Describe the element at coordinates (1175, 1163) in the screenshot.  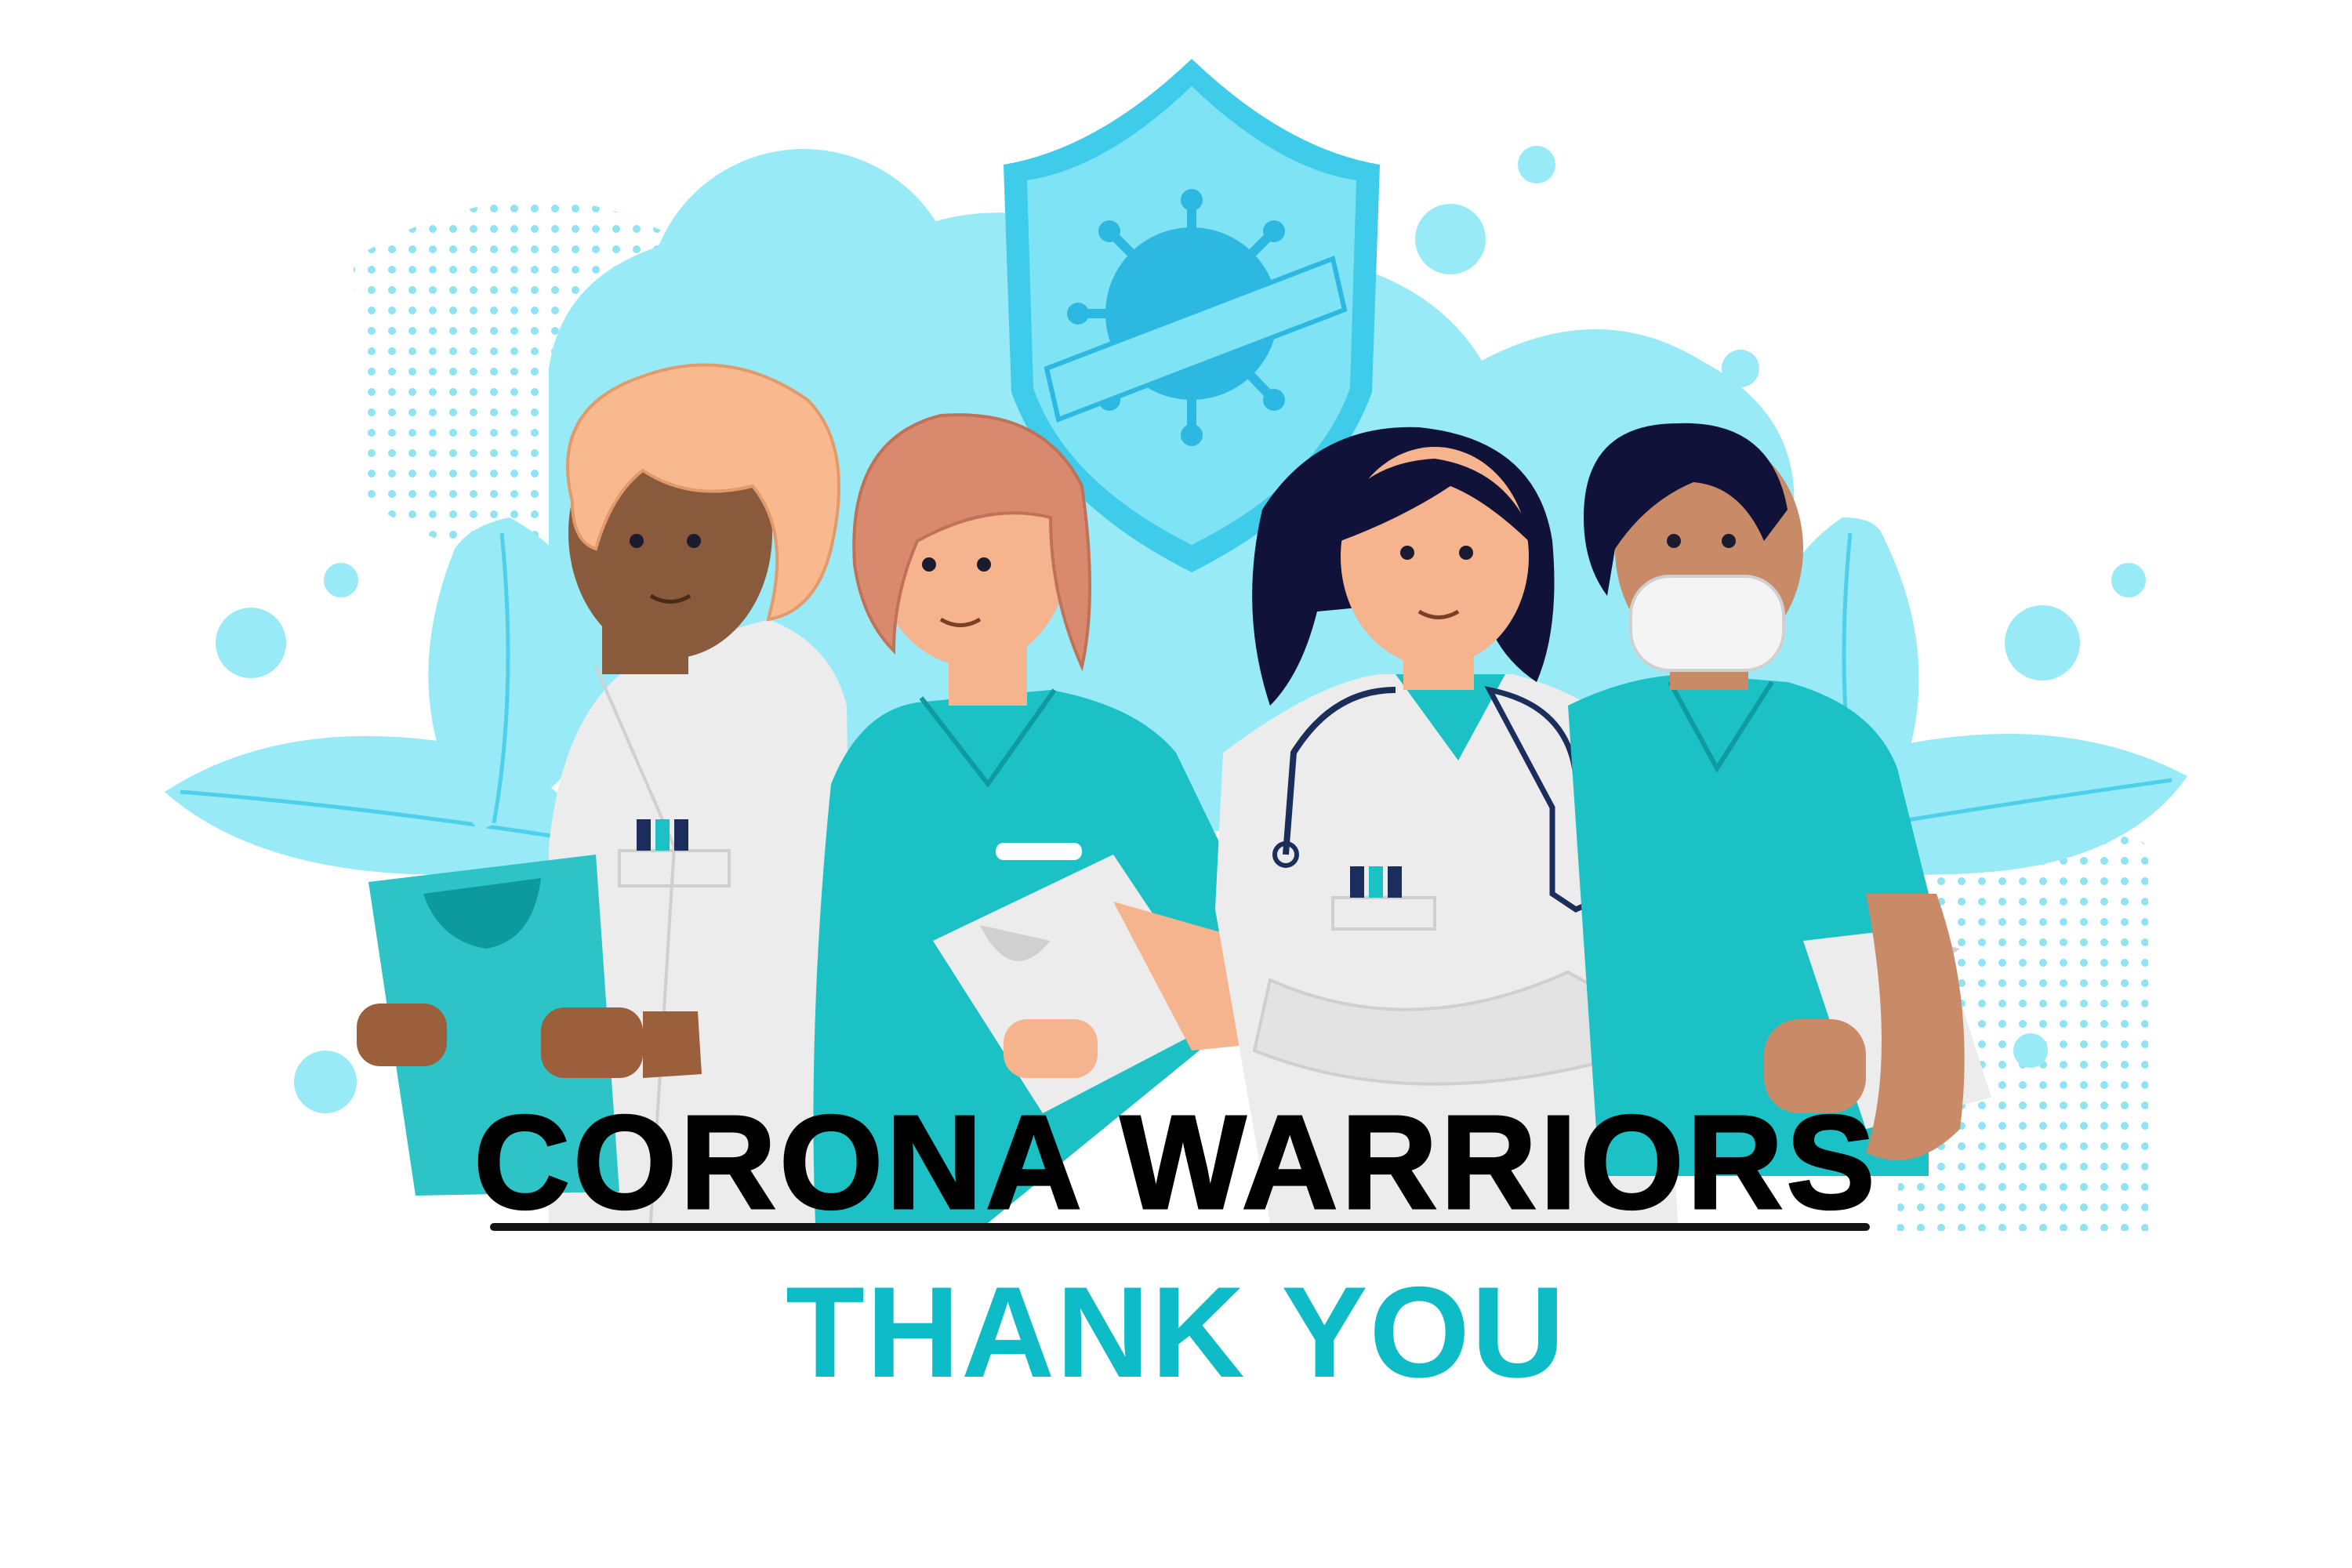
I see `page-title: CORONA WARRIORS` at that location.